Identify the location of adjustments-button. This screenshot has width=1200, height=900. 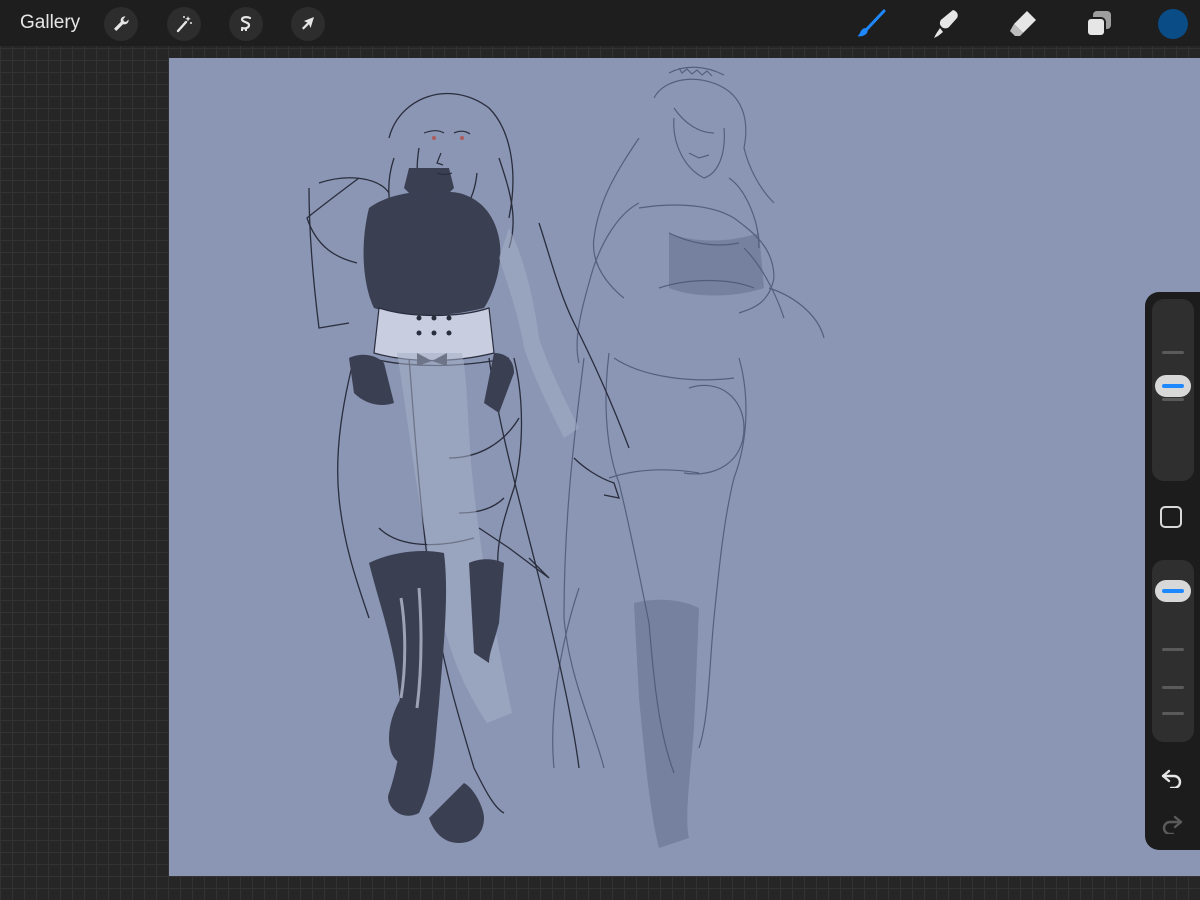
(184, 24).